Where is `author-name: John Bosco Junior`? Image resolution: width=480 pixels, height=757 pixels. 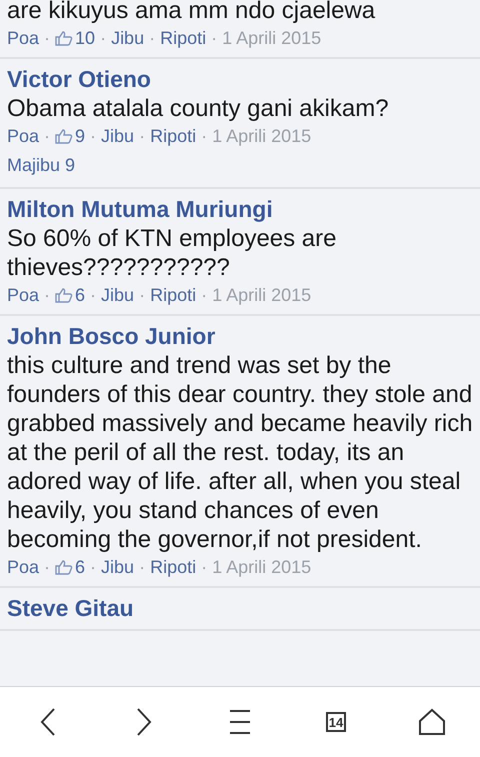 author-name: John Bosco Junior is located at coordinates (240, 333).